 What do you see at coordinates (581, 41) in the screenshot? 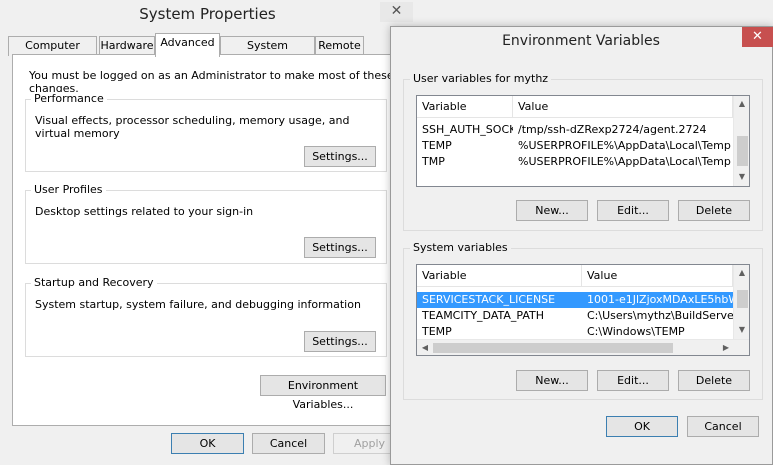
I see `dialog-title: Environment Variables` at bounding box center [581, 41].